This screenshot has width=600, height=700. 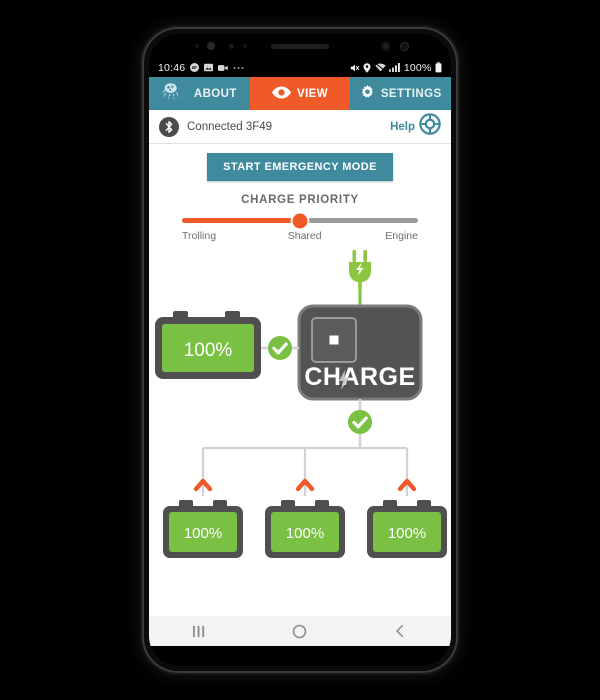 What do you see at coordinates (334, 340) in the screenshot?
I see `status-led-icon` at bounding box center [334, 340].